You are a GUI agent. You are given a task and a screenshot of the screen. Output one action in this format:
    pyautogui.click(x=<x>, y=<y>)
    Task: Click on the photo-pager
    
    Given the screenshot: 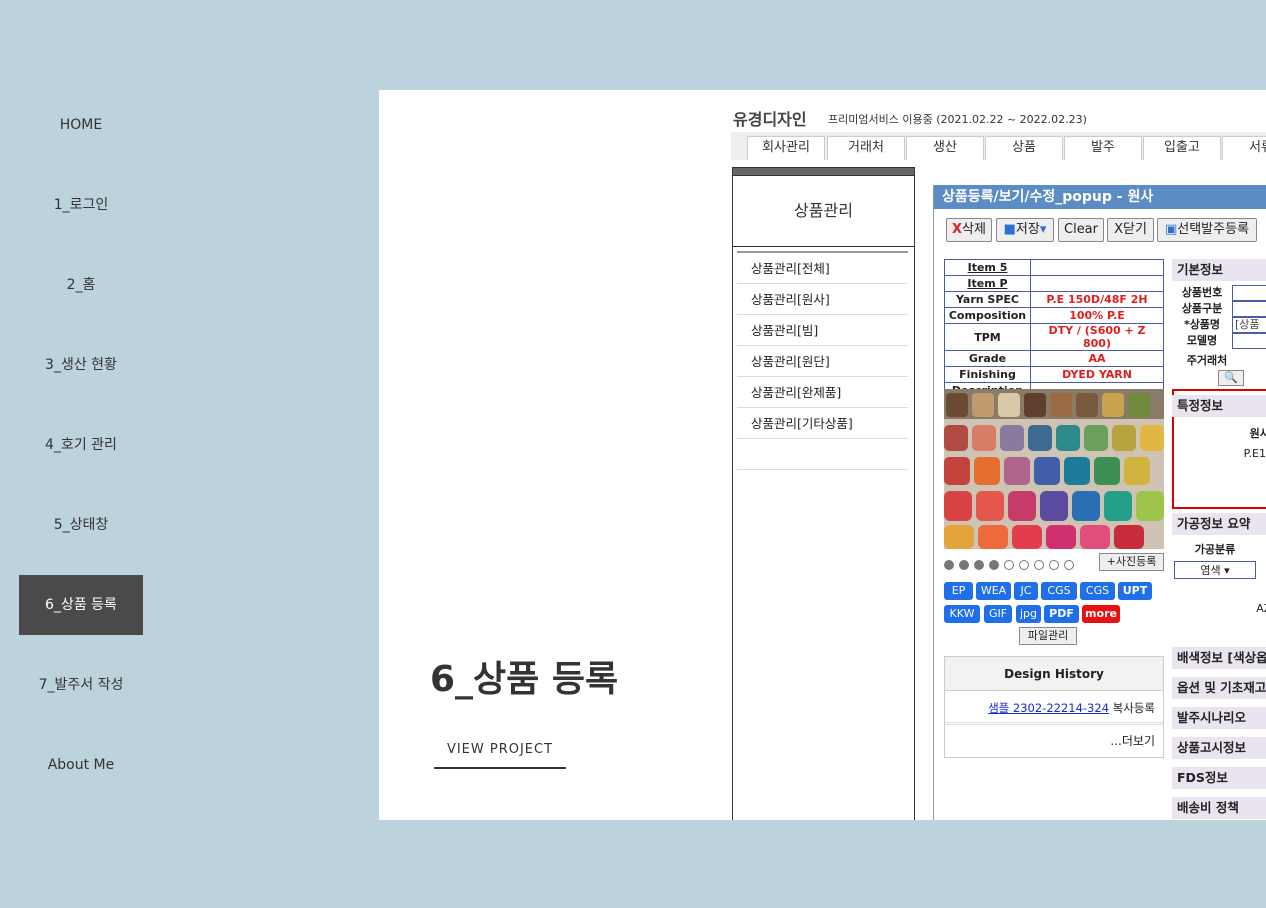 What is the action you would take?
    pyautogui.click(x=1011, y=564)
    